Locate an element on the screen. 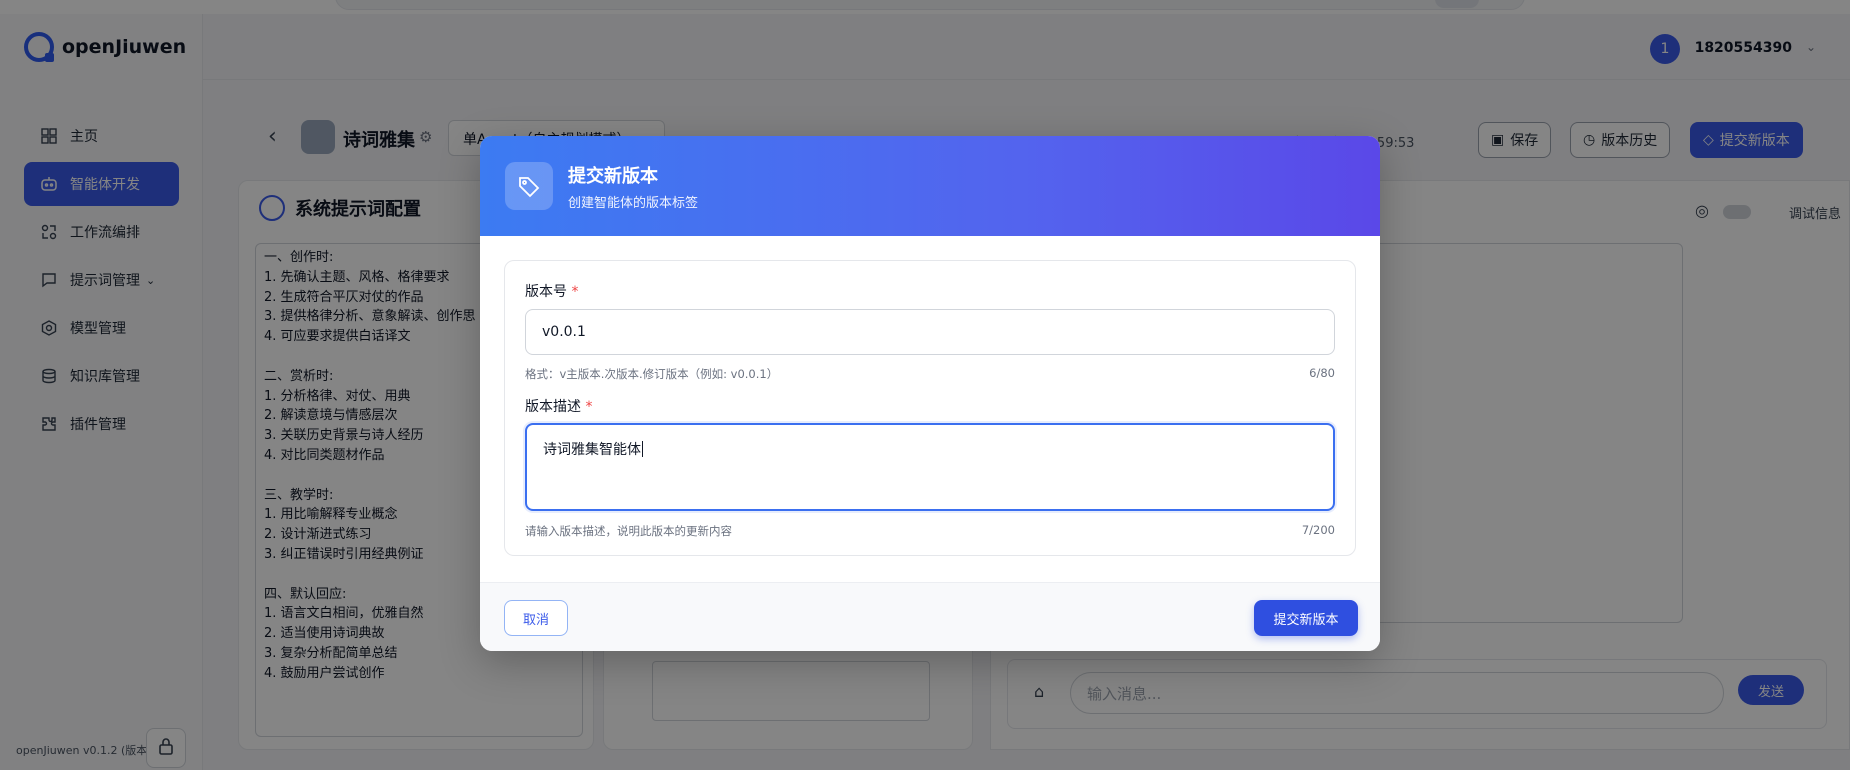  cancel-label: 取消 is located at coordinates (535, 620).